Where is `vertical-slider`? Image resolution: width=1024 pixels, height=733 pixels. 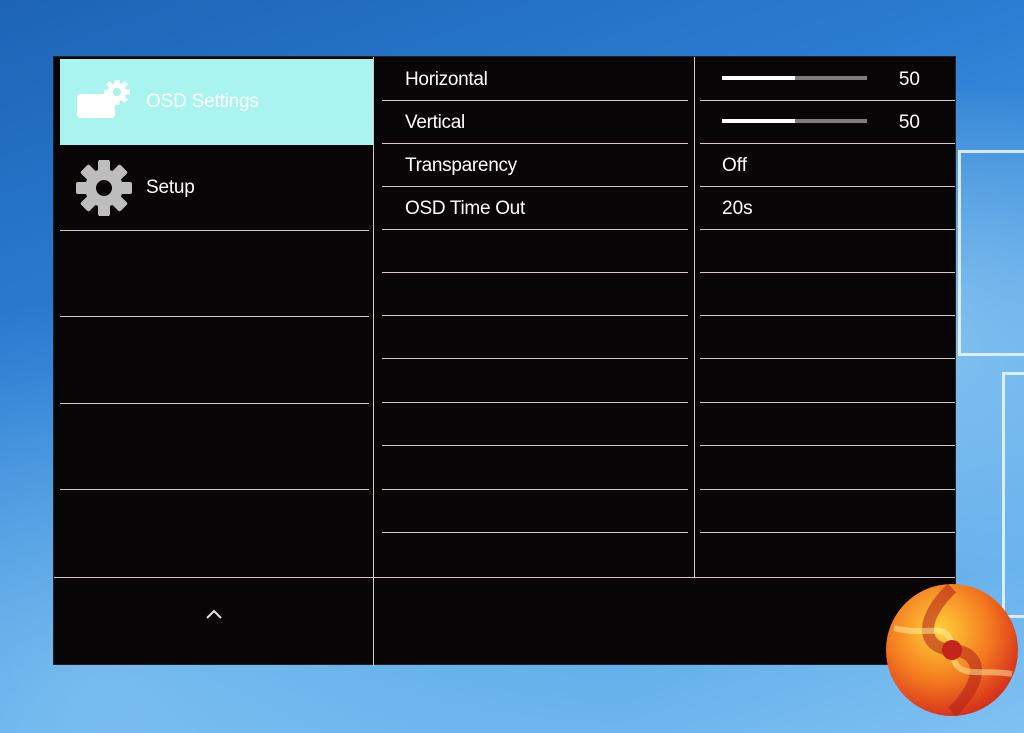 vertical-slider is located at coordinates (794, 121).